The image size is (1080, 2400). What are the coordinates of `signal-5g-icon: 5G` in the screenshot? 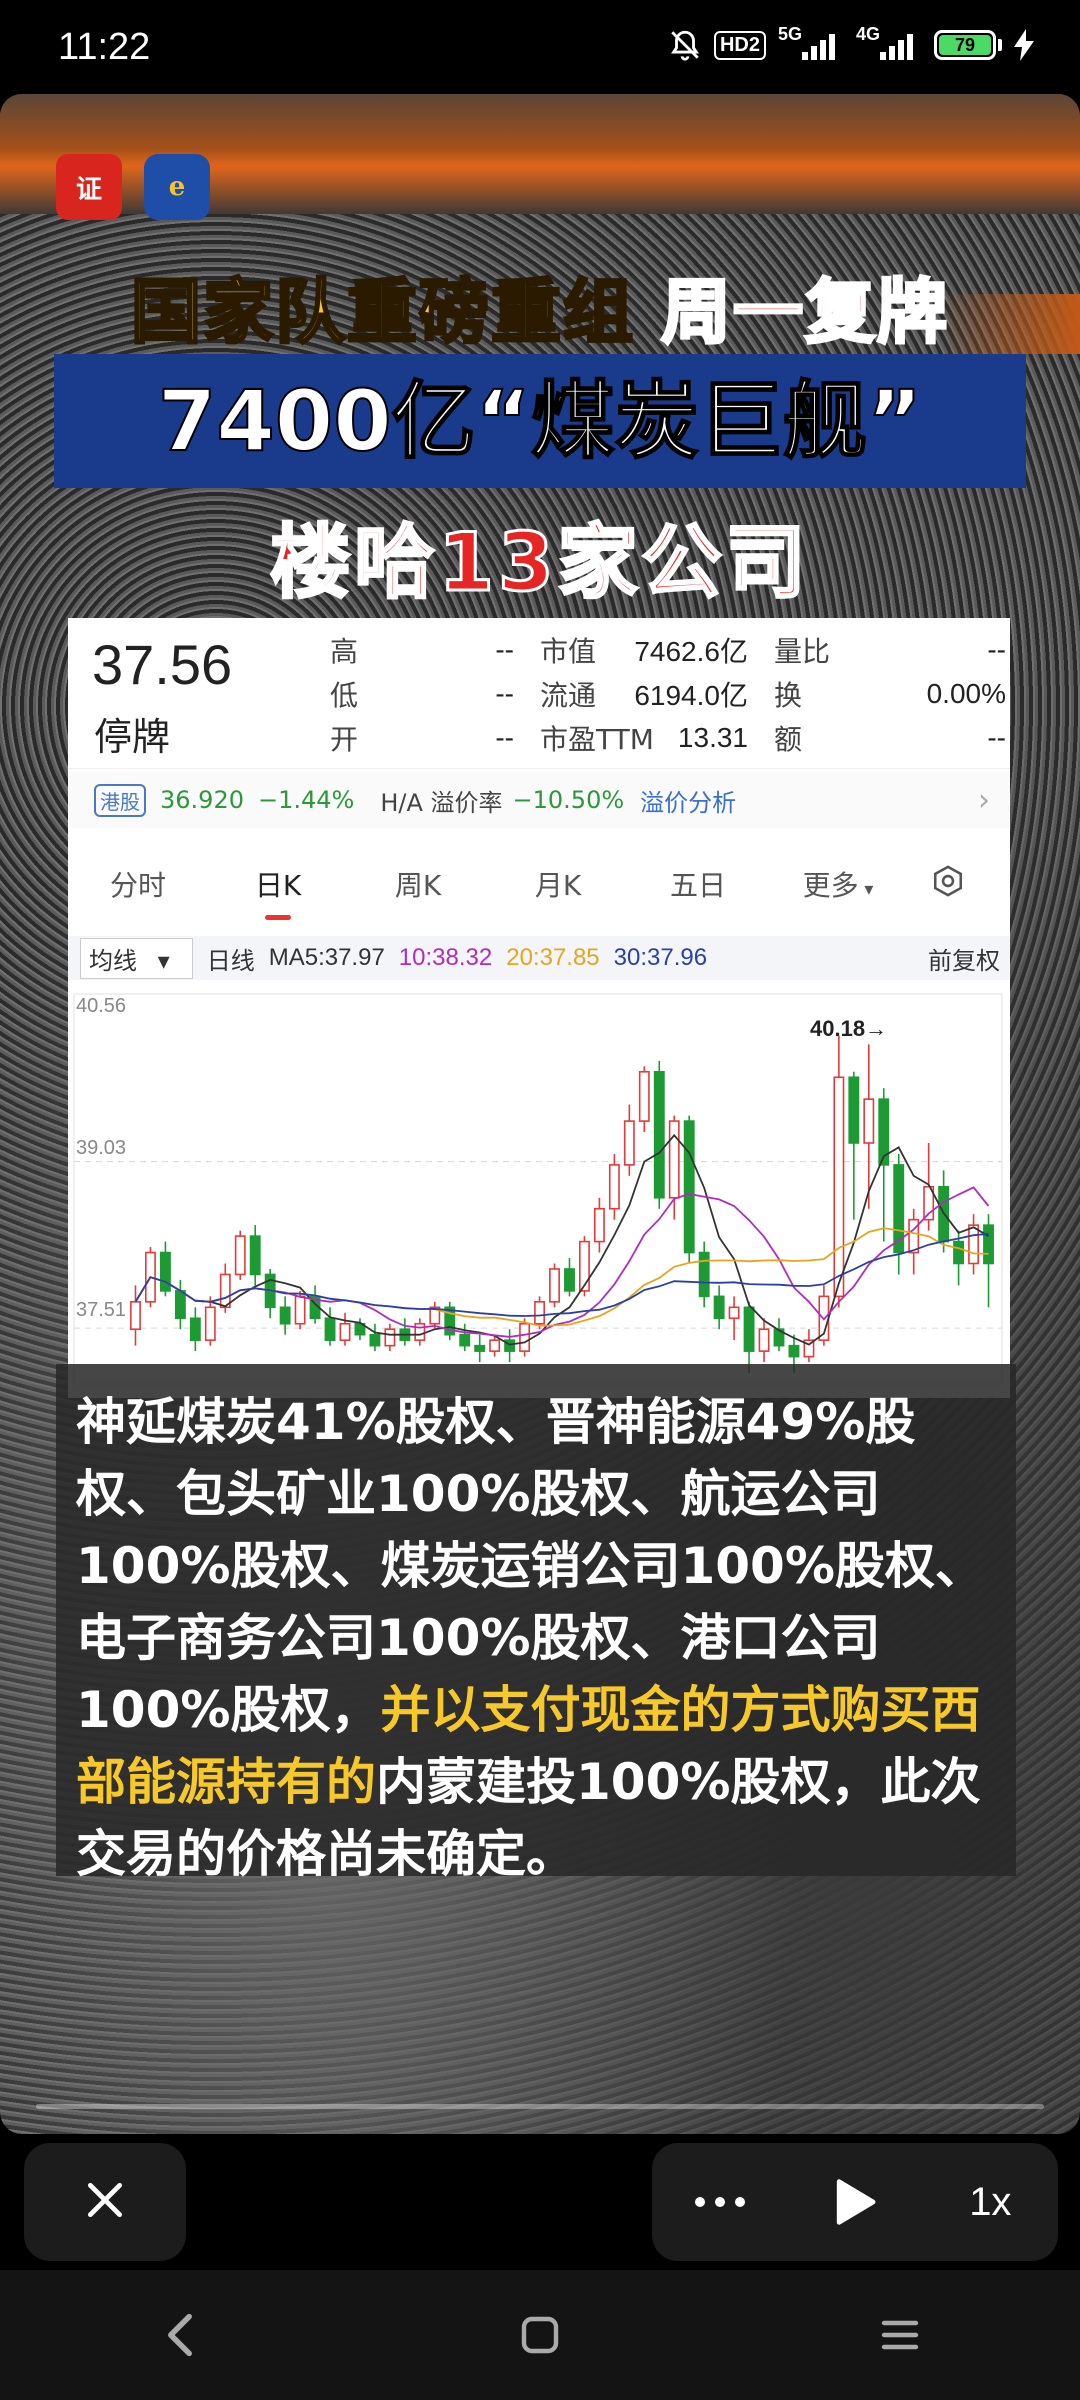 It's located at (811, 43).